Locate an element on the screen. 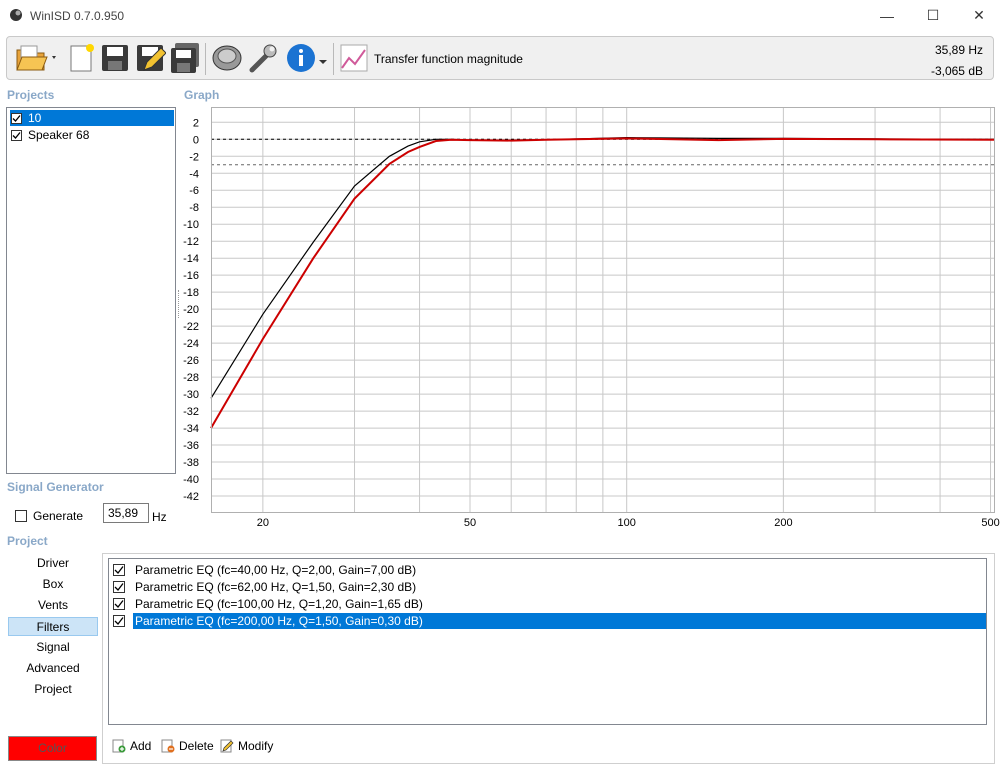 Image resolution: width=1002 pixels, height=771 pixels. cursor-frequency-readout: 35,89 Hz is located at coordinates (958, 50).